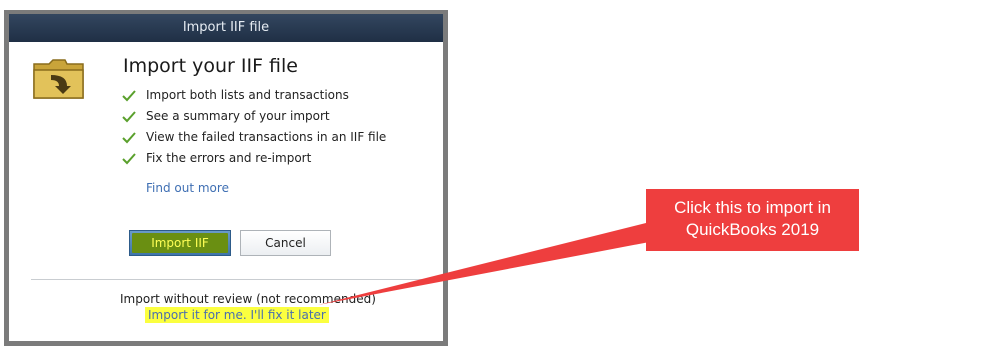 This screenshot has width=1005, height=364. What do you see at coordinates (489, 263) in the screenshot?
I see `callout-pointer` at bounding box center [489, 263].